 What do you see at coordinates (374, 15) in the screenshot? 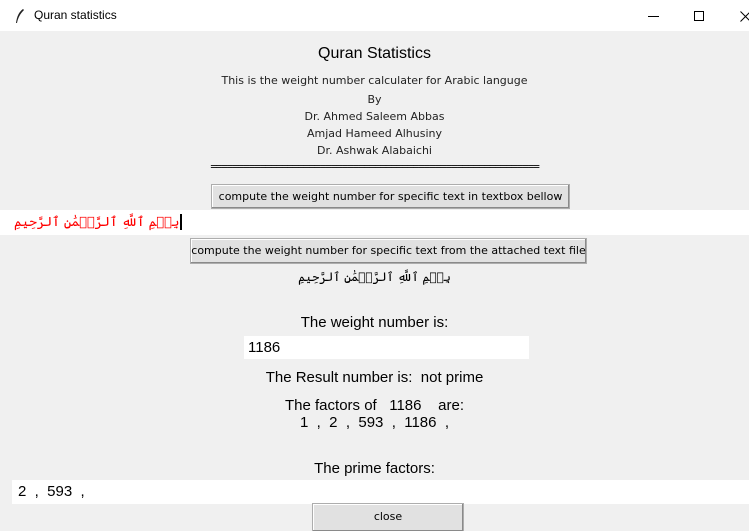
I see `title-bar: Quran statistics` at bounding box center [374, 15].